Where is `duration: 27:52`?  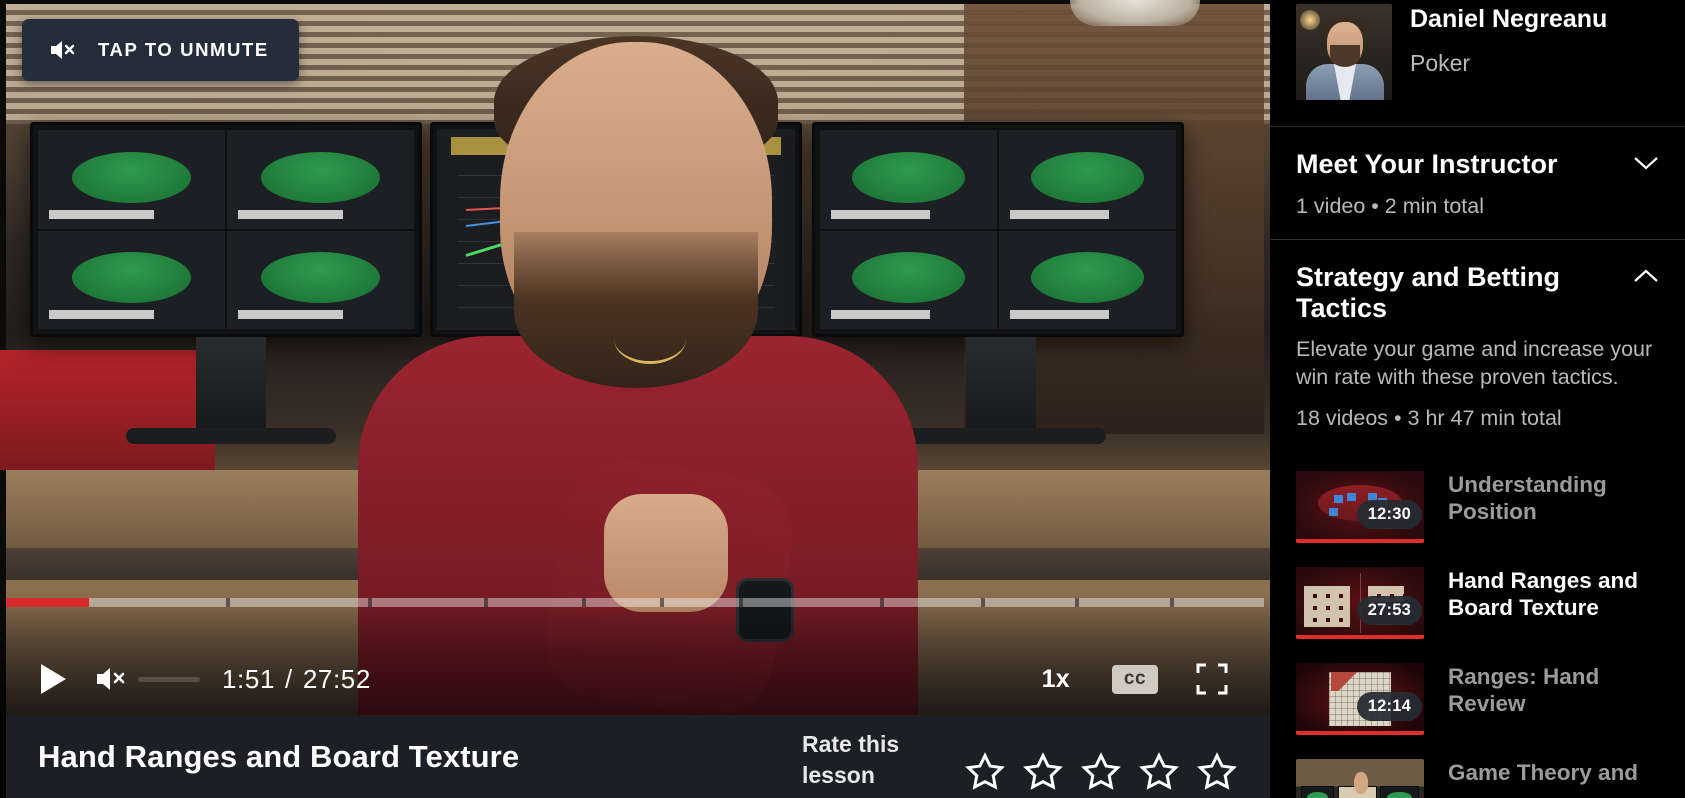 duration: 27:52 is located at coordinates (336, 678).